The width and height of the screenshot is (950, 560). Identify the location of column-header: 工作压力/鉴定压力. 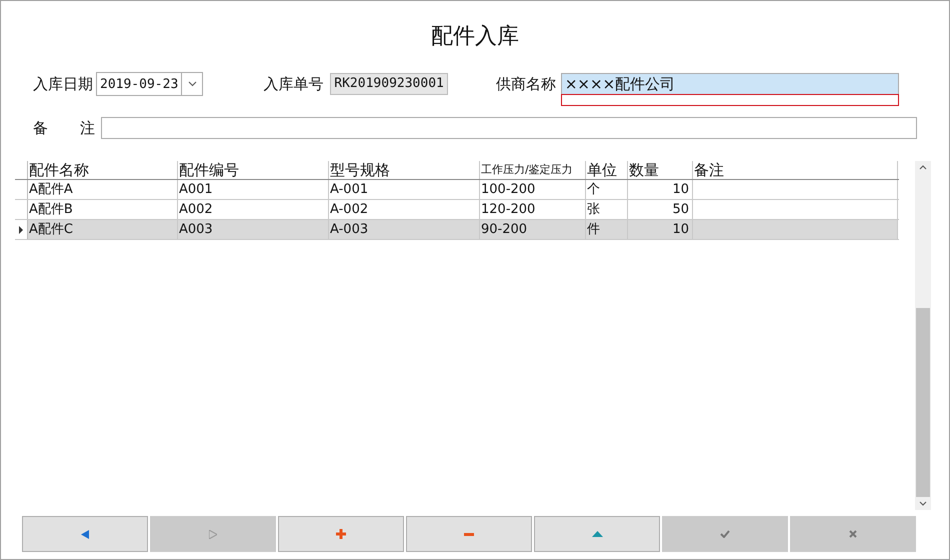
(533, 170).